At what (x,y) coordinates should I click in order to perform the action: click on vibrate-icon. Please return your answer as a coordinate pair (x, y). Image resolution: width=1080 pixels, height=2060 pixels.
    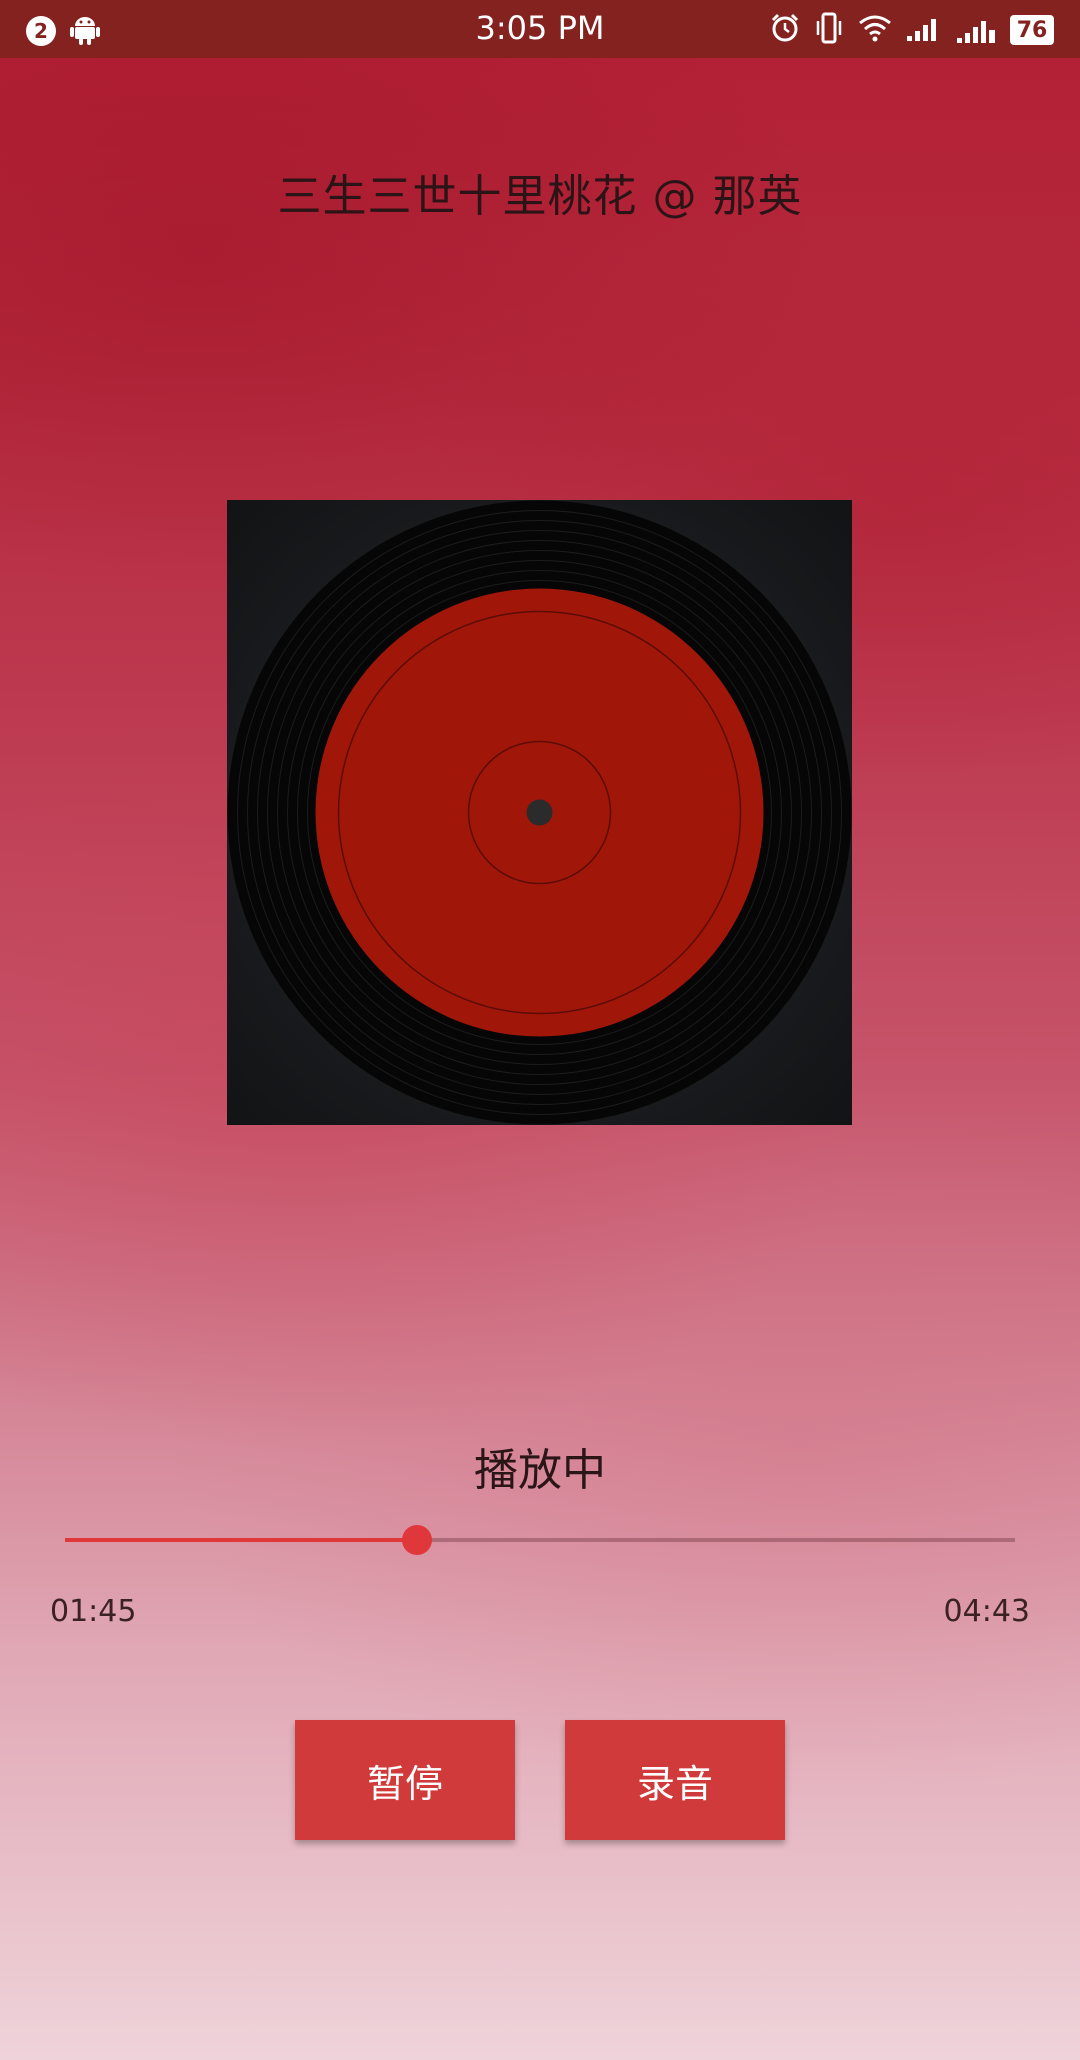
    Looking at the image, I should click on (829, 30).